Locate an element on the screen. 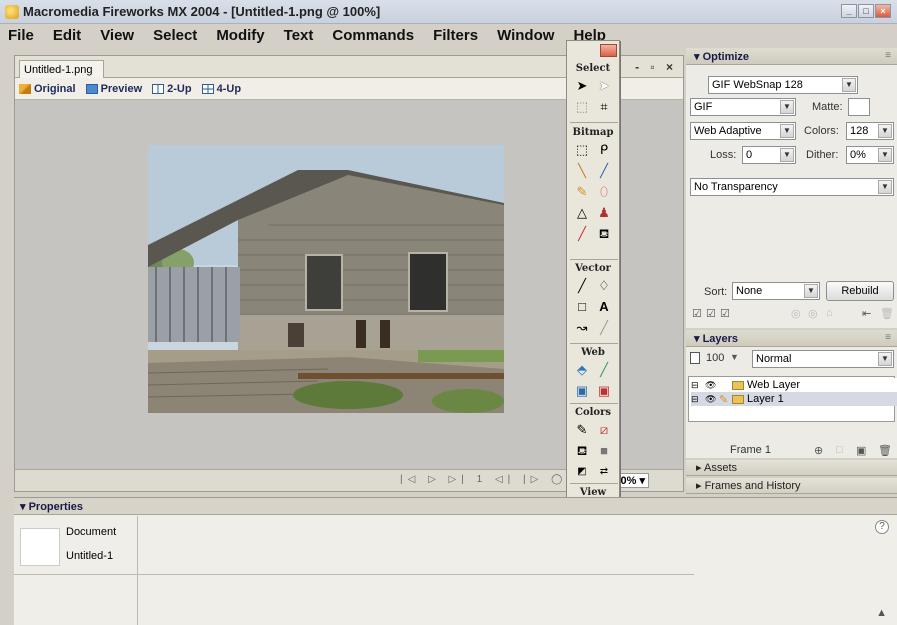 The height and width of the screenshot is (625, 897). maximize-button: □ is located at coordinates (866, 11).